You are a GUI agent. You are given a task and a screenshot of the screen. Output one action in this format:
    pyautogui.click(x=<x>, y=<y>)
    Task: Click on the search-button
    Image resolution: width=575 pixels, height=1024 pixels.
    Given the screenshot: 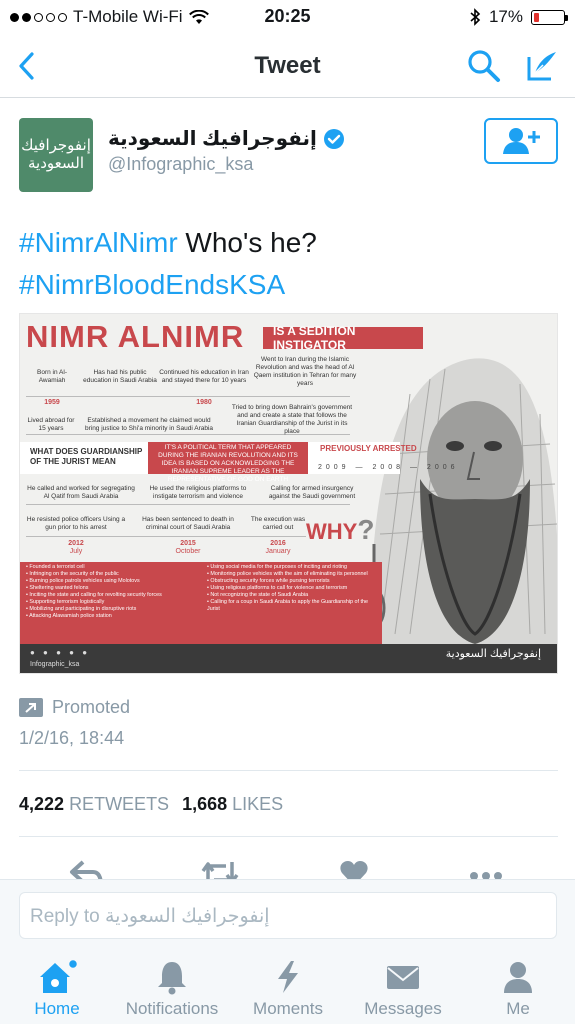 What is the action you would take?
    pyautogui.click(x=484, y=66)
    